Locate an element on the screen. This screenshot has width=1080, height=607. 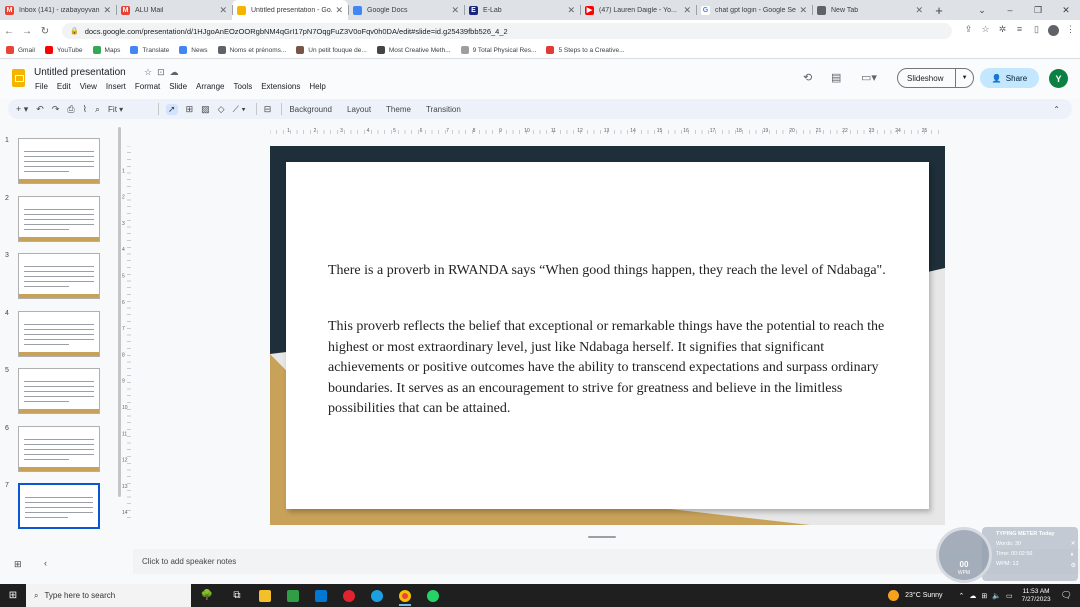
browser-tab: Untitled presentation - Go... ✕ is located at coordinates (290, 10).